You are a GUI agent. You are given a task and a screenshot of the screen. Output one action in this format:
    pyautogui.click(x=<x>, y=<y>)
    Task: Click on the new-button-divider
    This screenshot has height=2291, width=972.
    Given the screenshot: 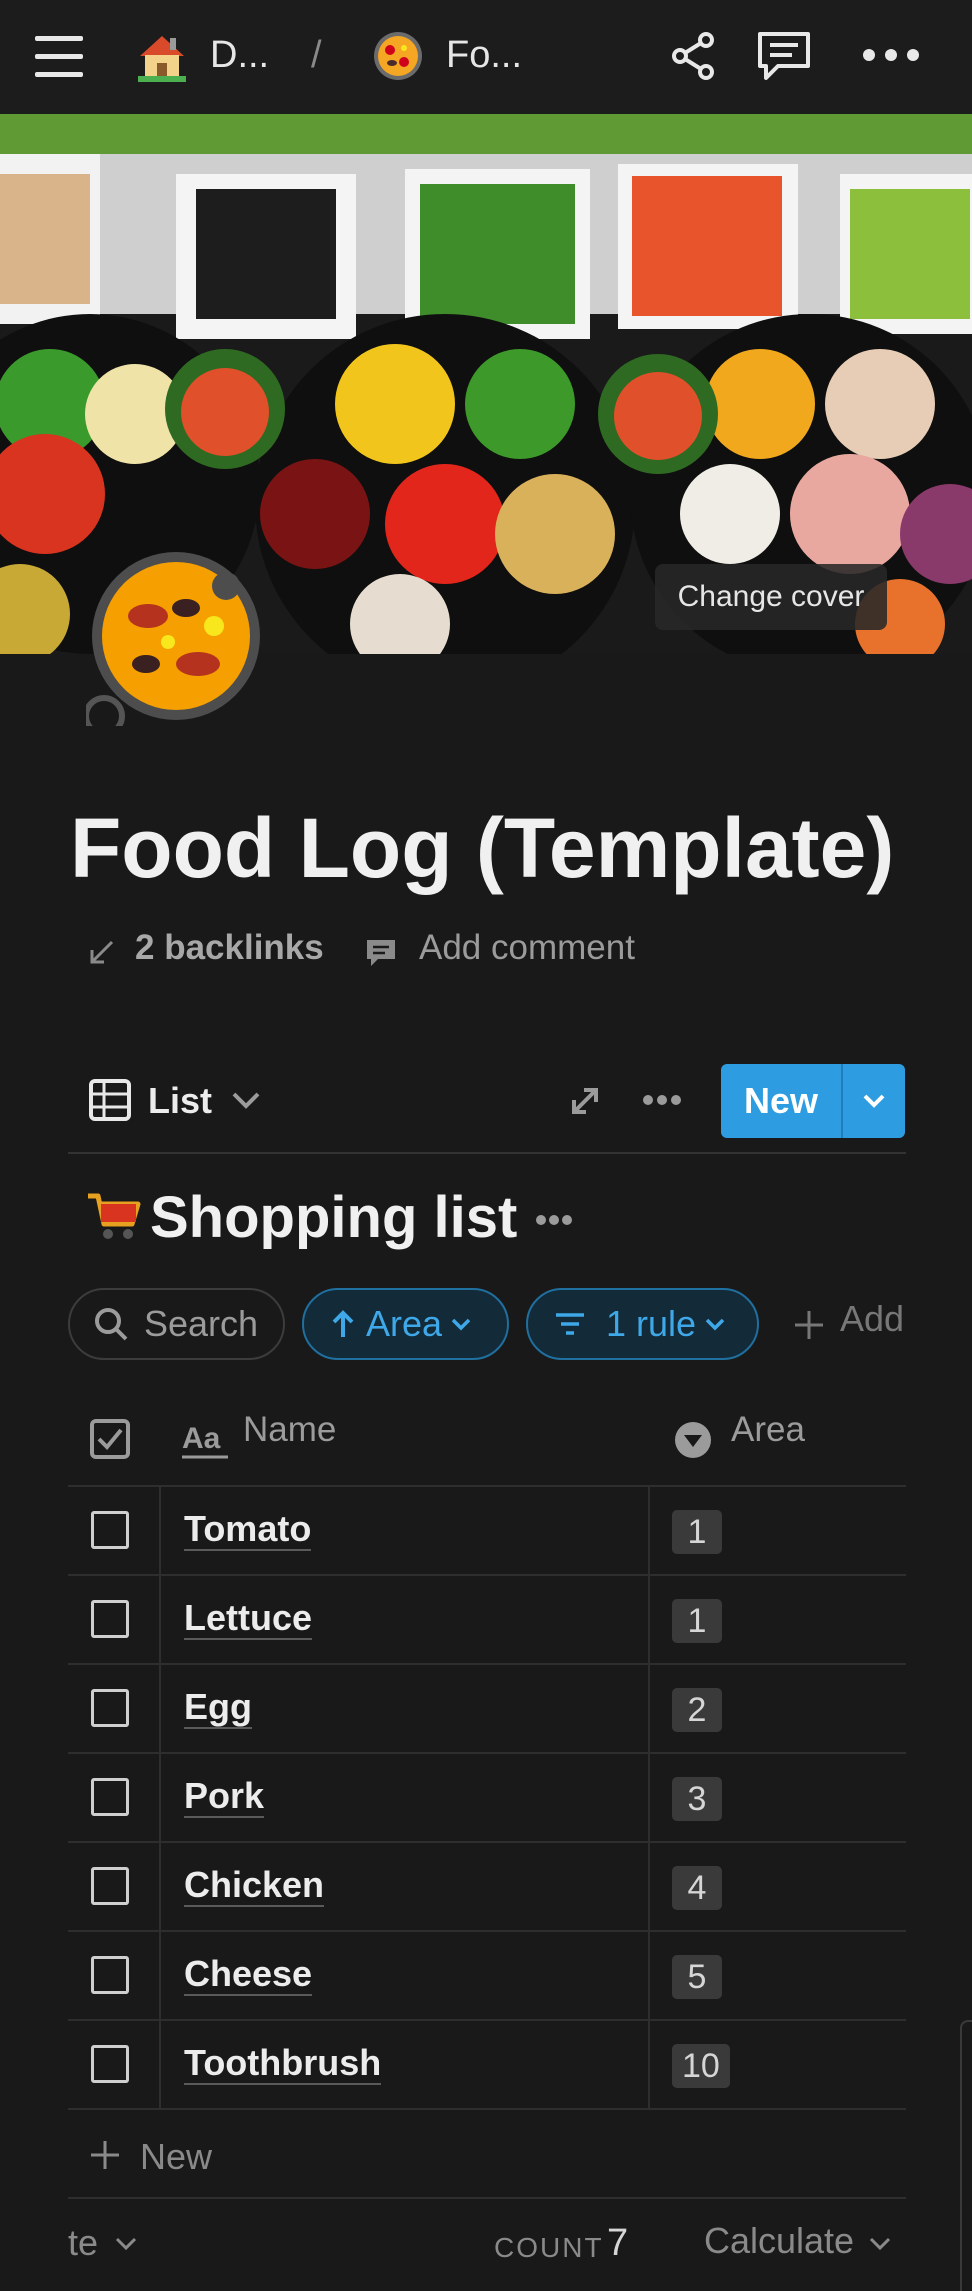 What is the action you would take?
    pyautogui.click(x=842, y=1101)
    